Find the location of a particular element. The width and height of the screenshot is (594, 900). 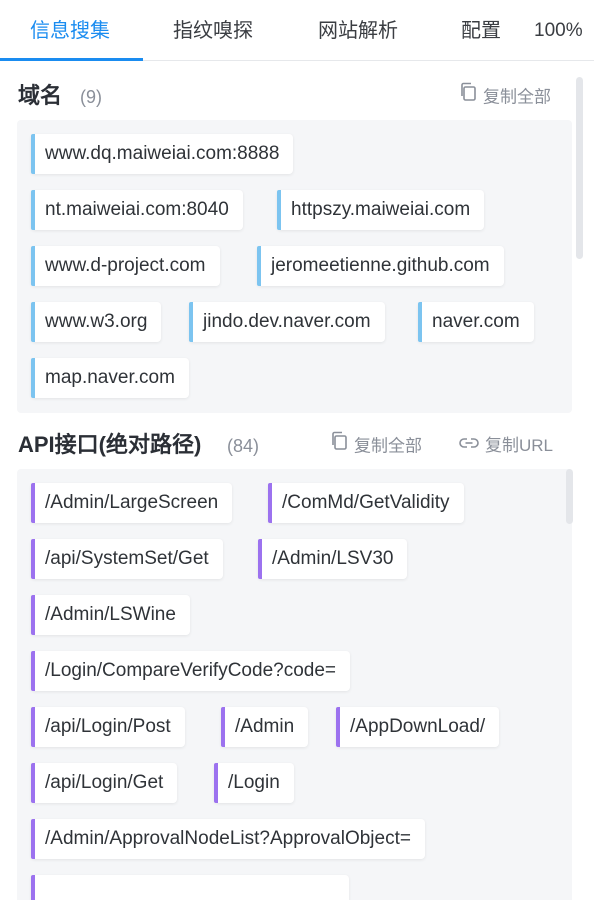

domain-copy-all-label: 复制全部 is located at coordinates (517, 97).